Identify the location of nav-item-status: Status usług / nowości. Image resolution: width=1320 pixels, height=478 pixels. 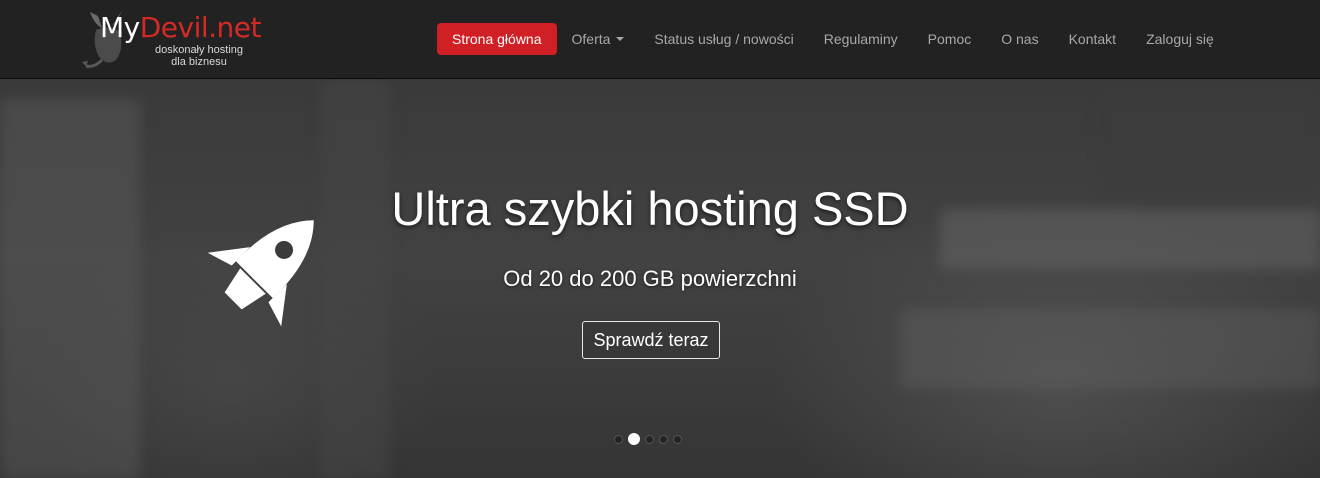
(723, 39).